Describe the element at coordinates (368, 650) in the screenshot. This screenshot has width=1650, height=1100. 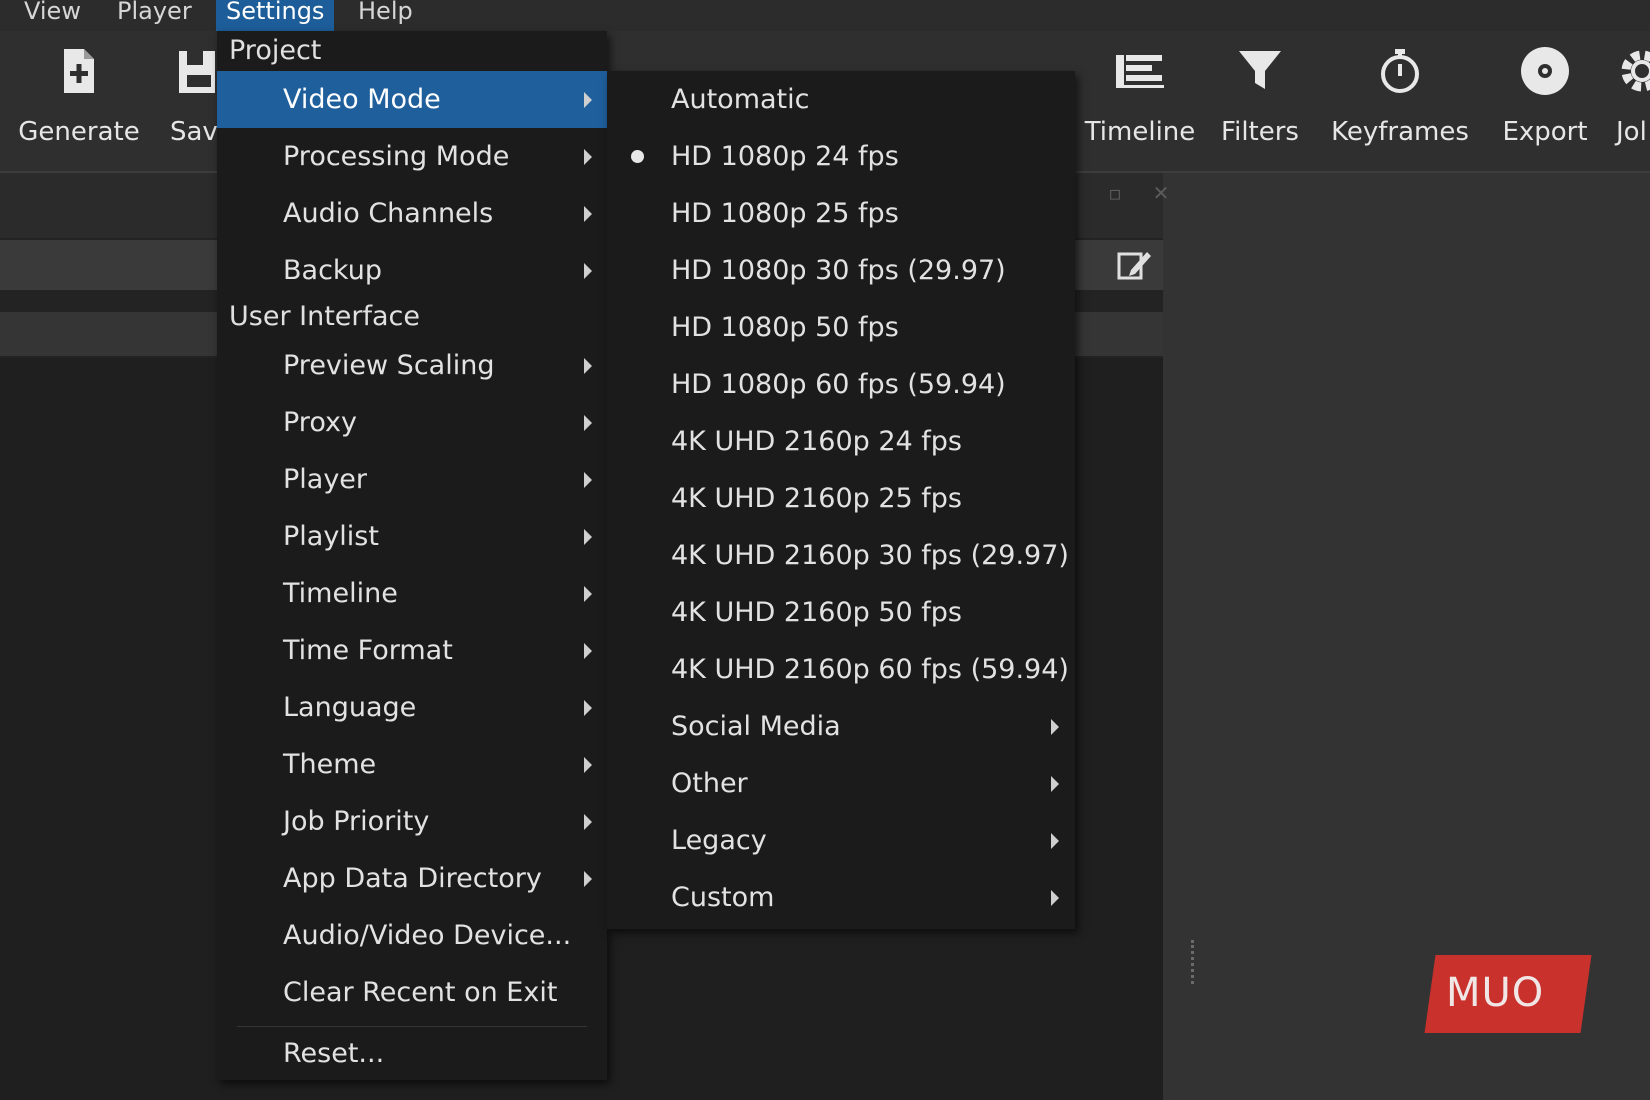
I see `menu-item-label: Time Format` at that location.